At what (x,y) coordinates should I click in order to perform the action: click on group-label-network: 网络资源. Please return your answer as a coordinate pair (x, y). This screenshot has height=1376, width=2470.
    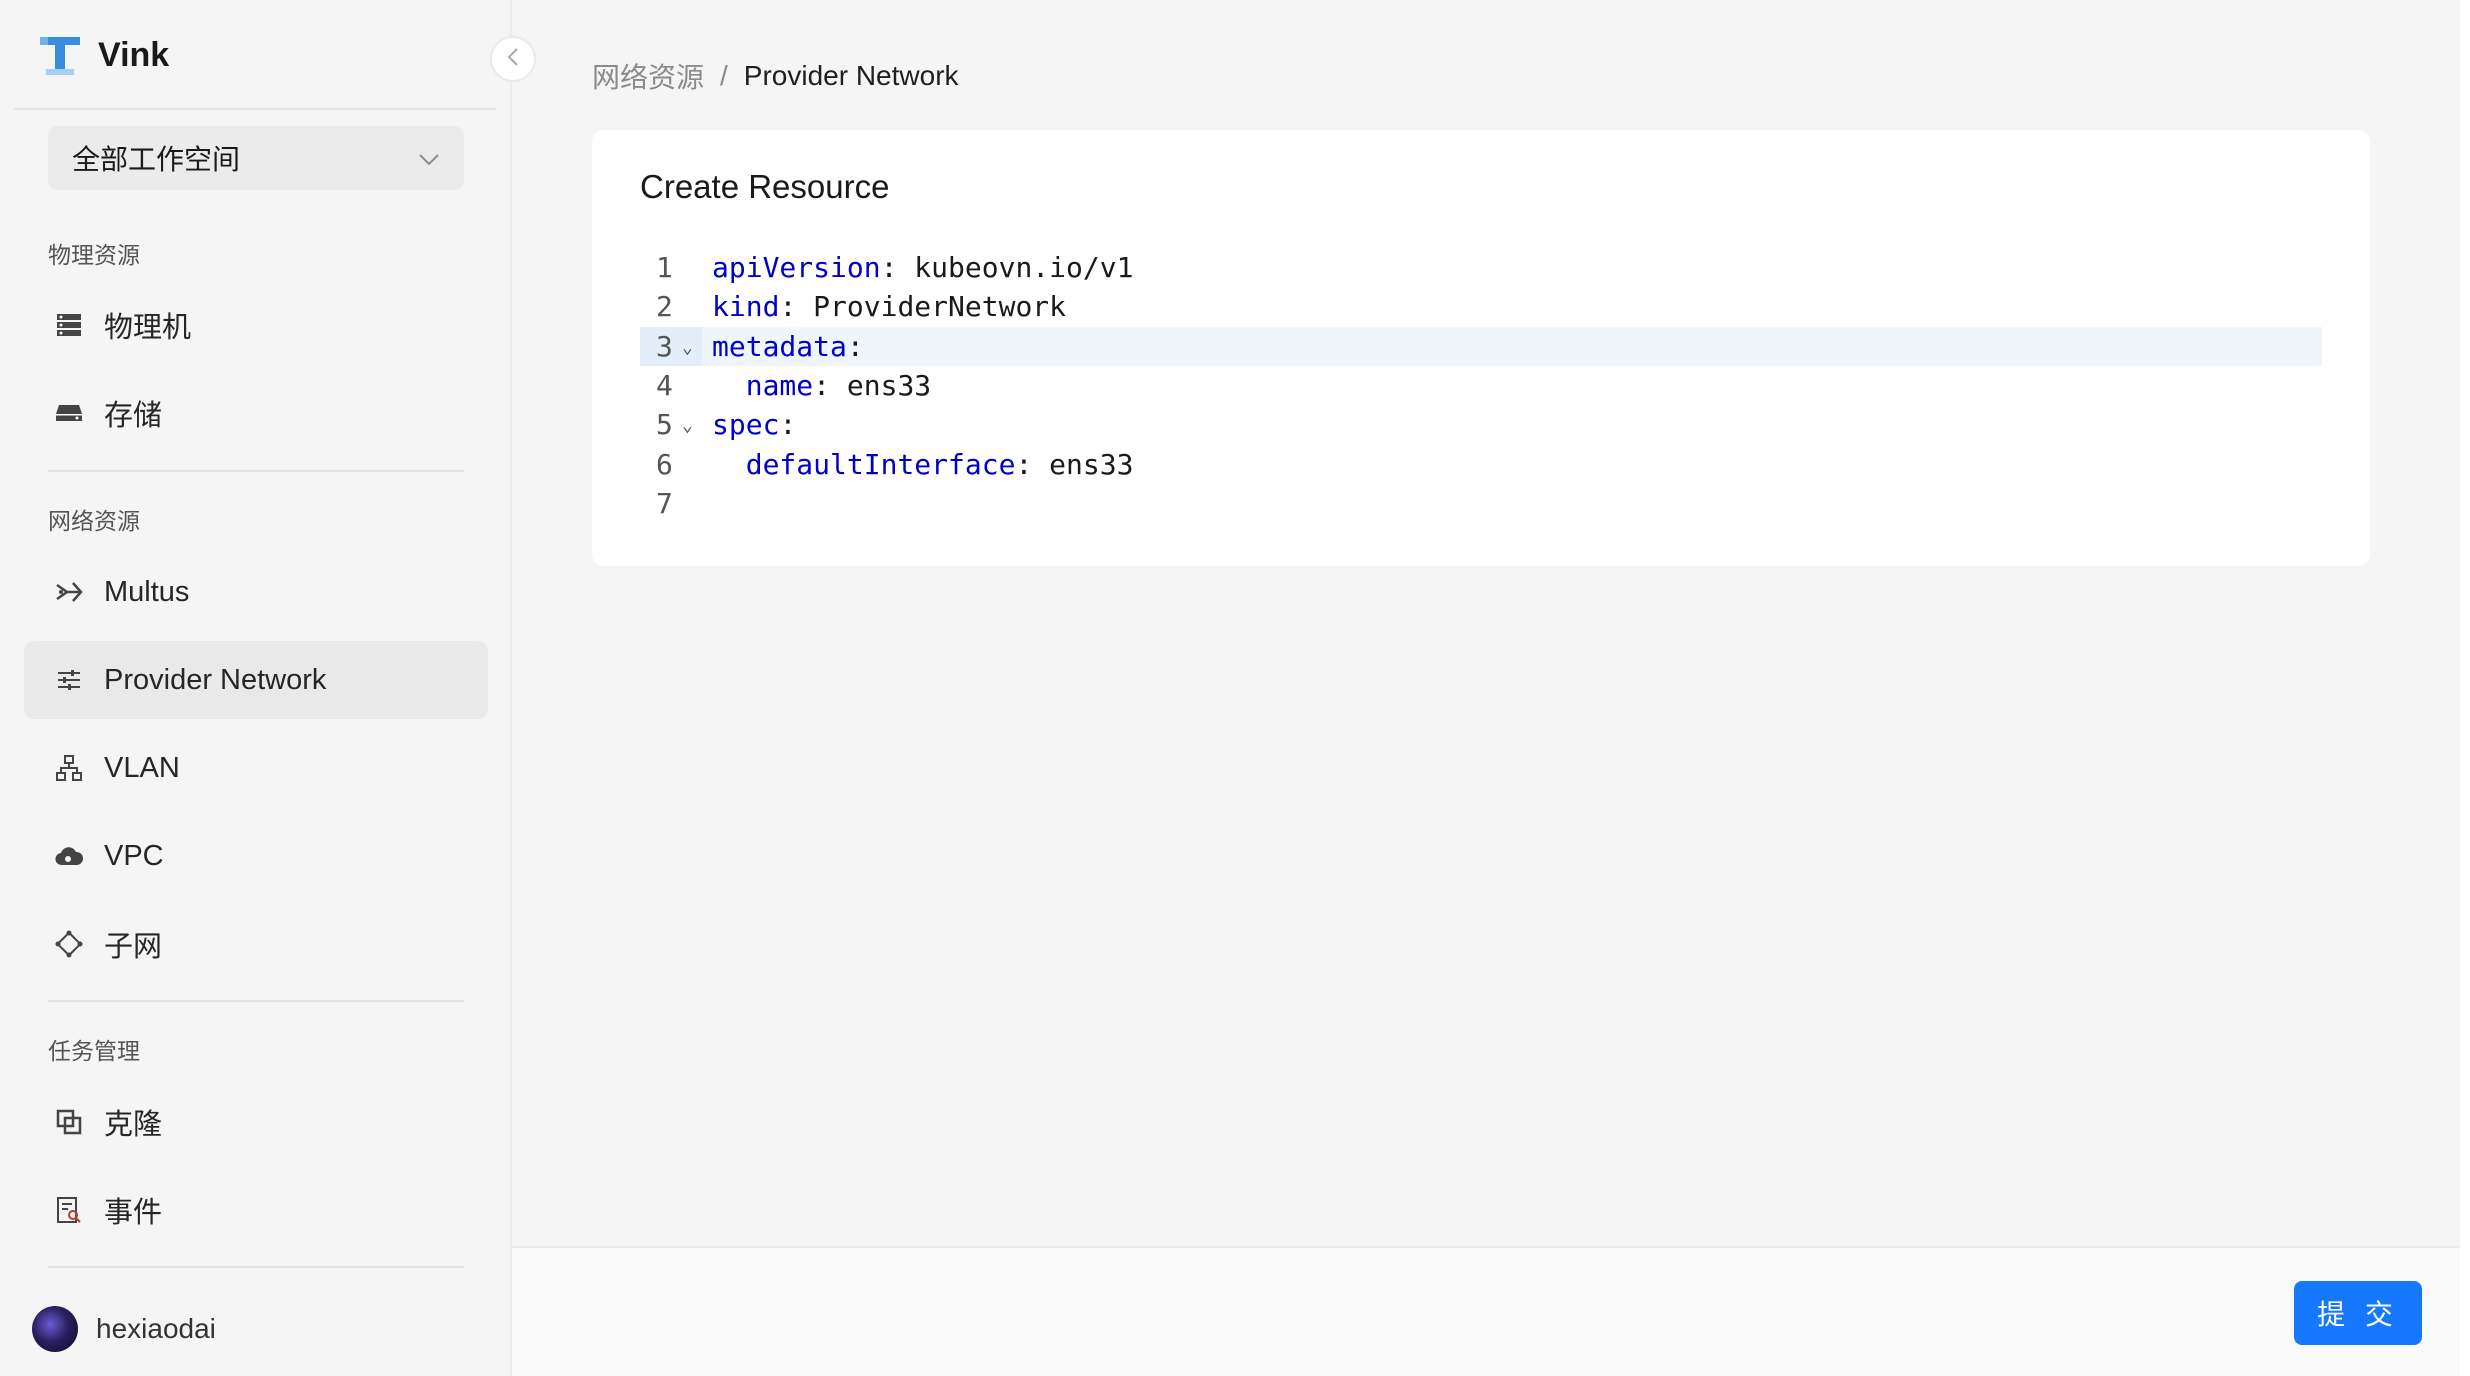
    Looking at the image, I should click on (94, 521).